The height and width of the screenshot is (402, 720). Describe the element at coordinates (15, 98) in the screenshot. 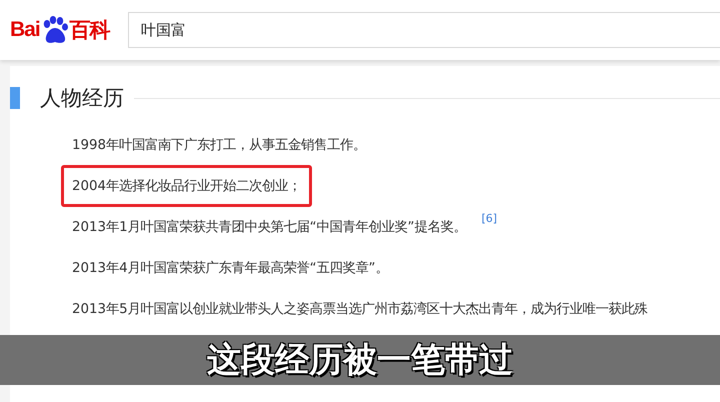

I see `heading-marker` at that location.